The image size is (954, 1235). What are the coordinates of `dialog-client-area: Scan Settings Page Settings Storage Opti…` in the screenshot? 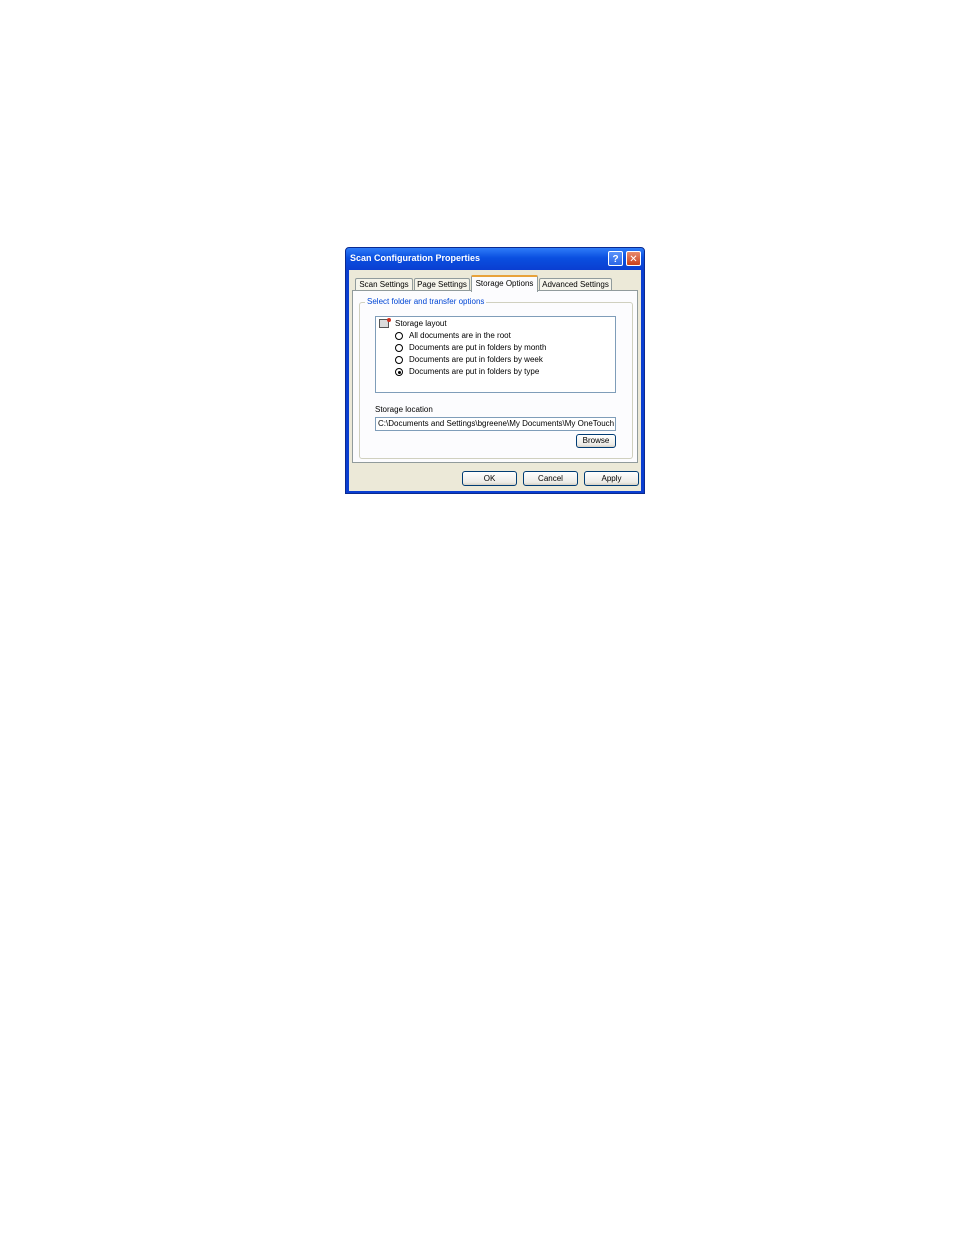 It's located at (495, 380).